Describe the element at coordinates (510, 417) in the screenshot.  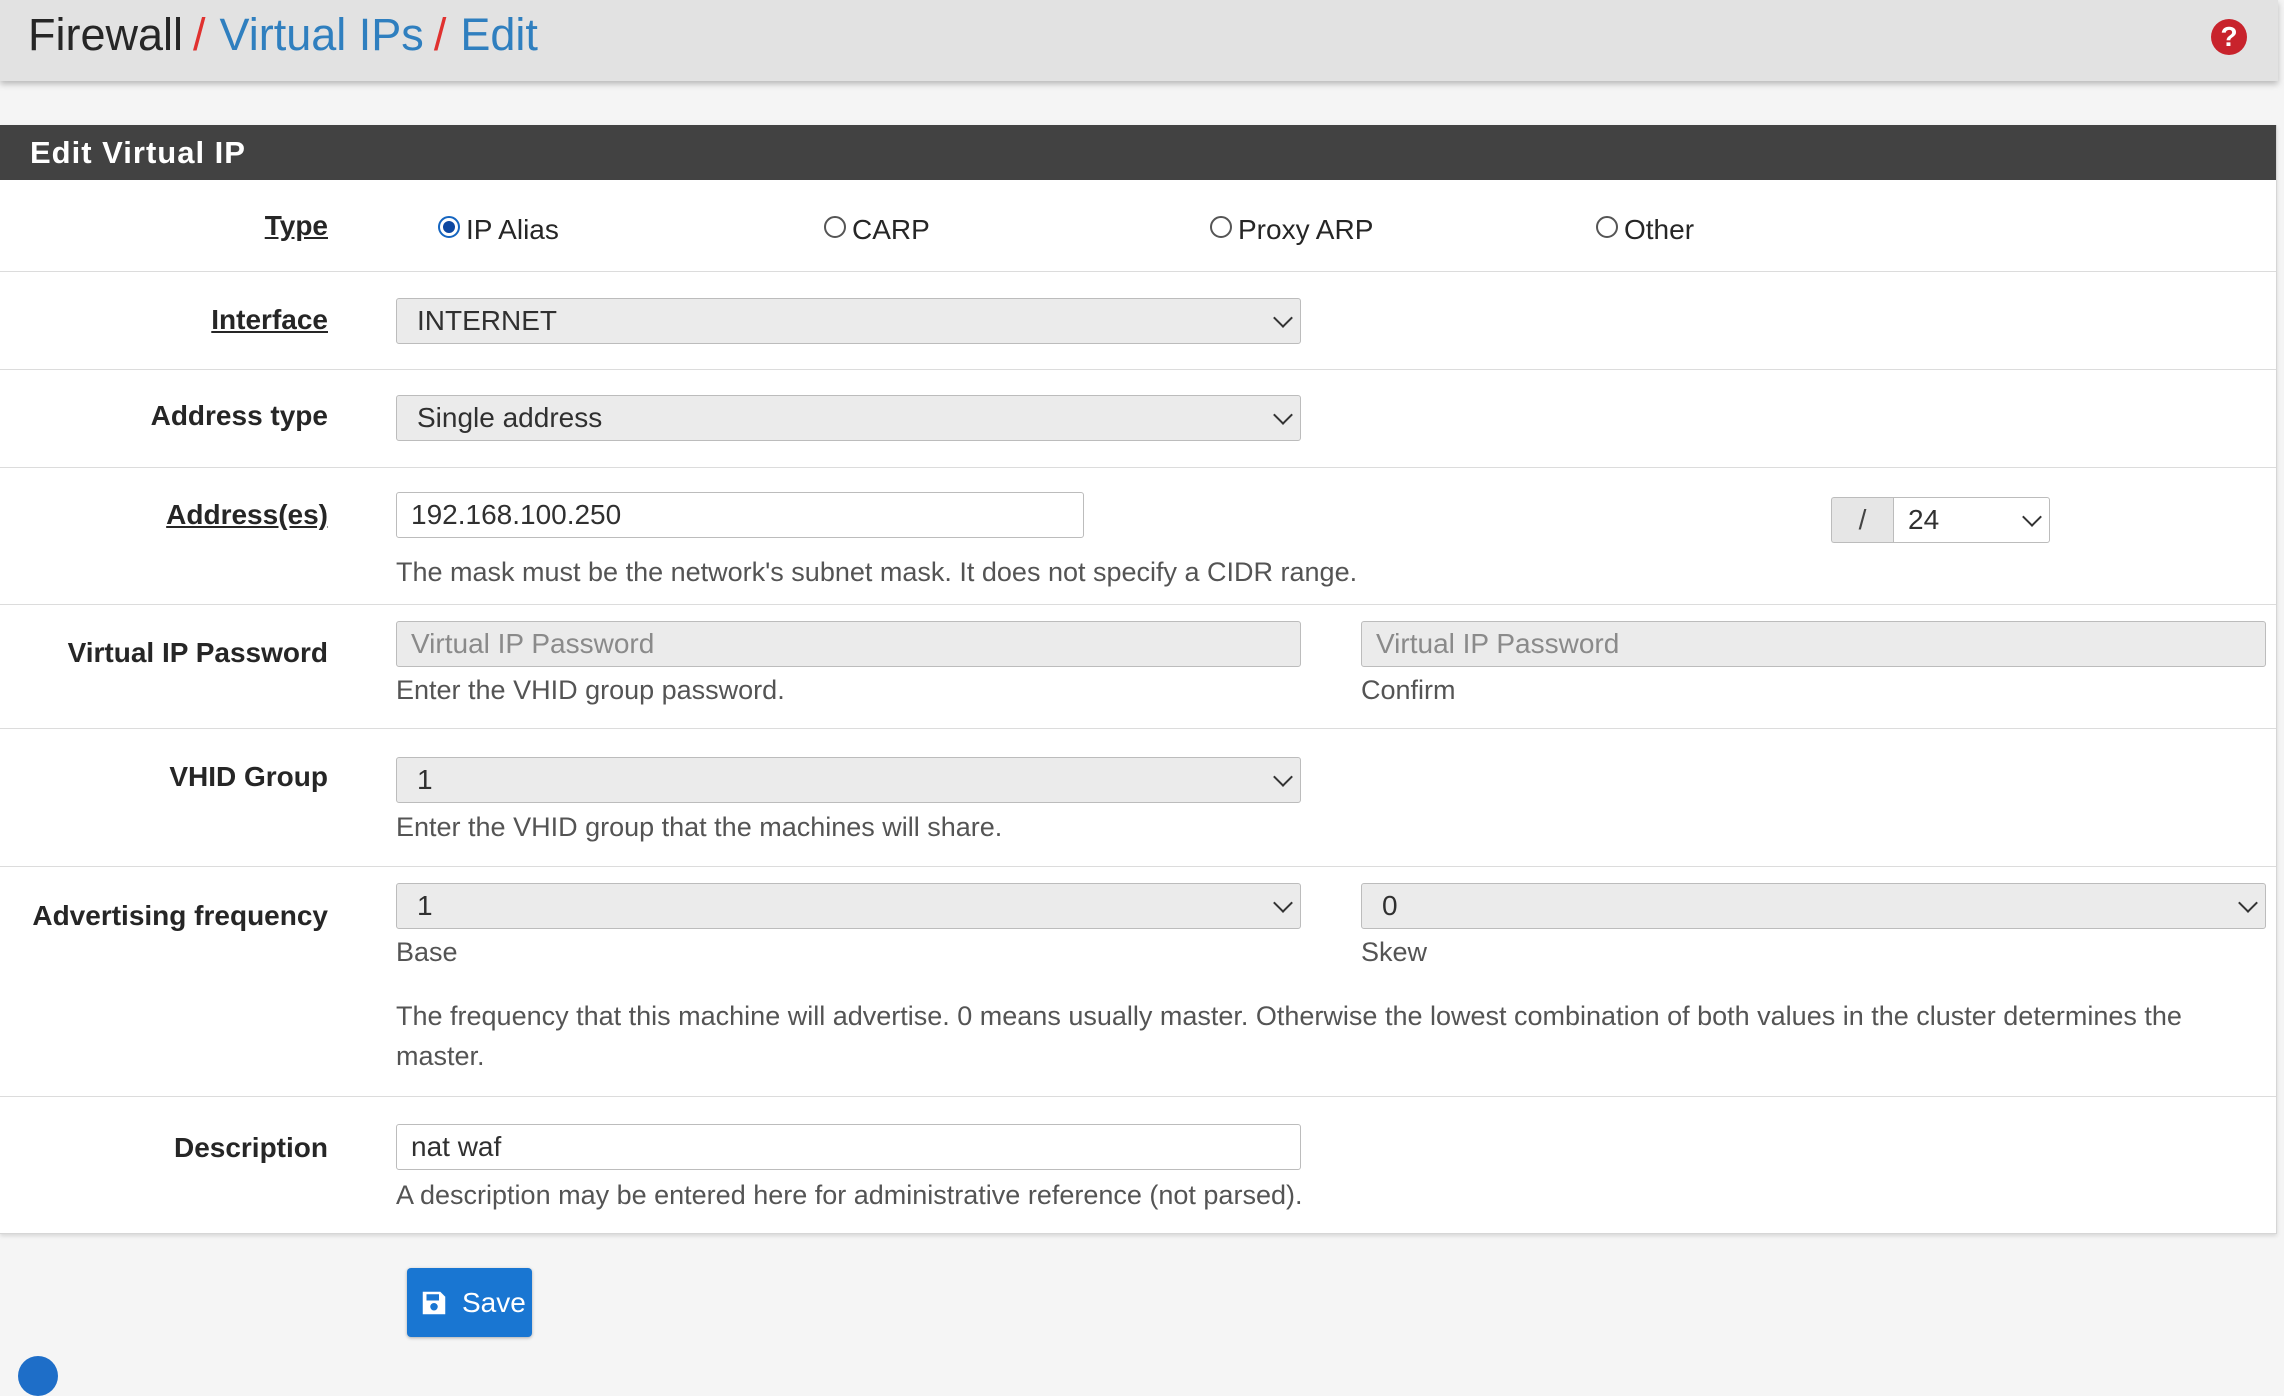
I see `address-type-value: Single address` at that location.